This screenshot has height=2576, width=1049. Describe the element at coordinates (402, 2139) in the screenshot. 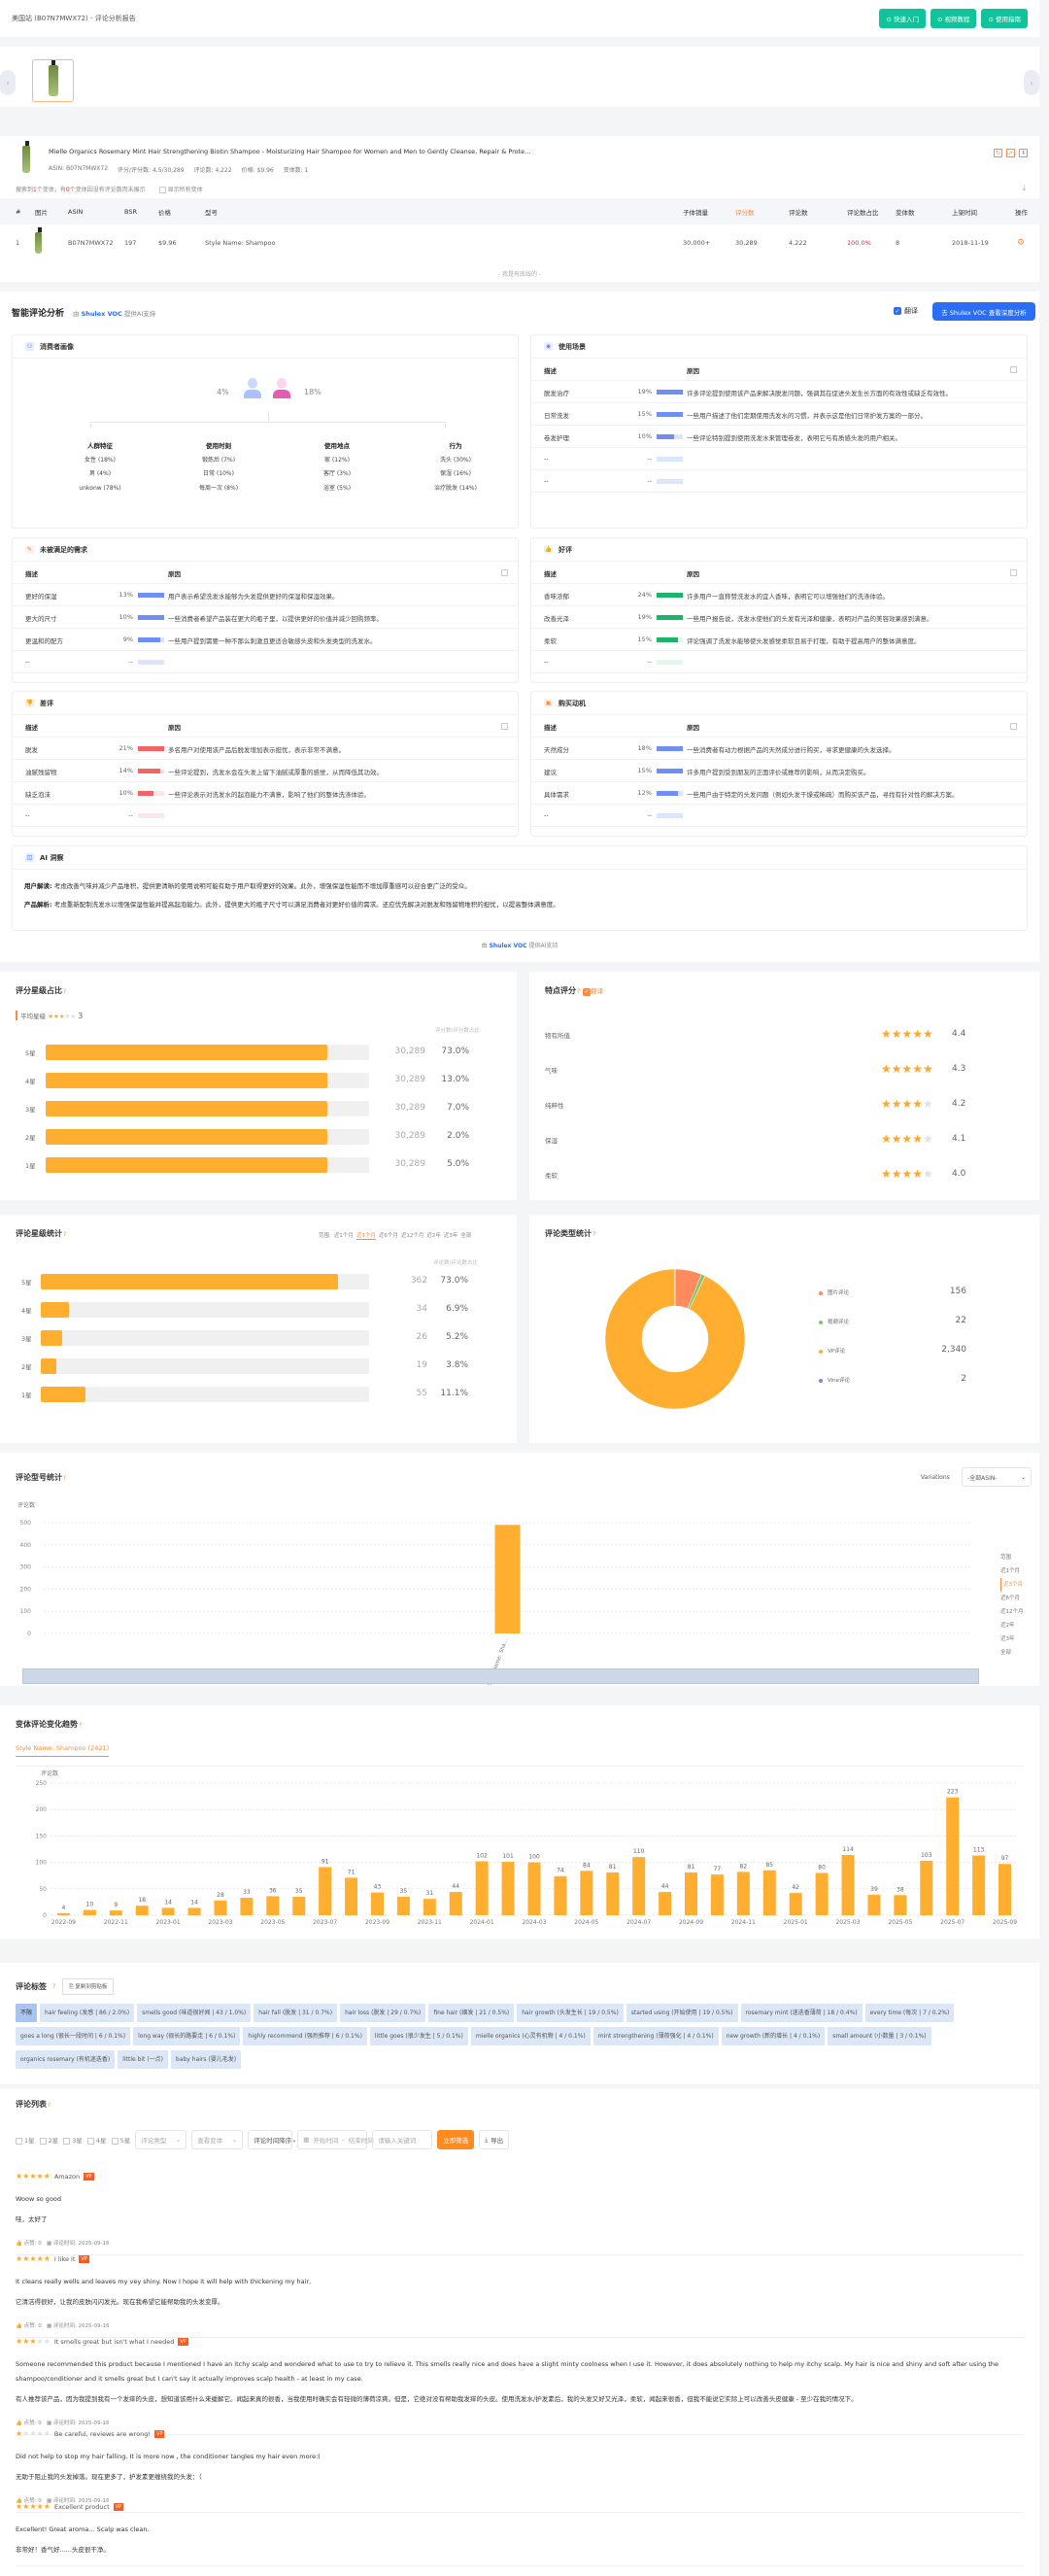

I see `keyword-input: 请输入关键词` at that location.